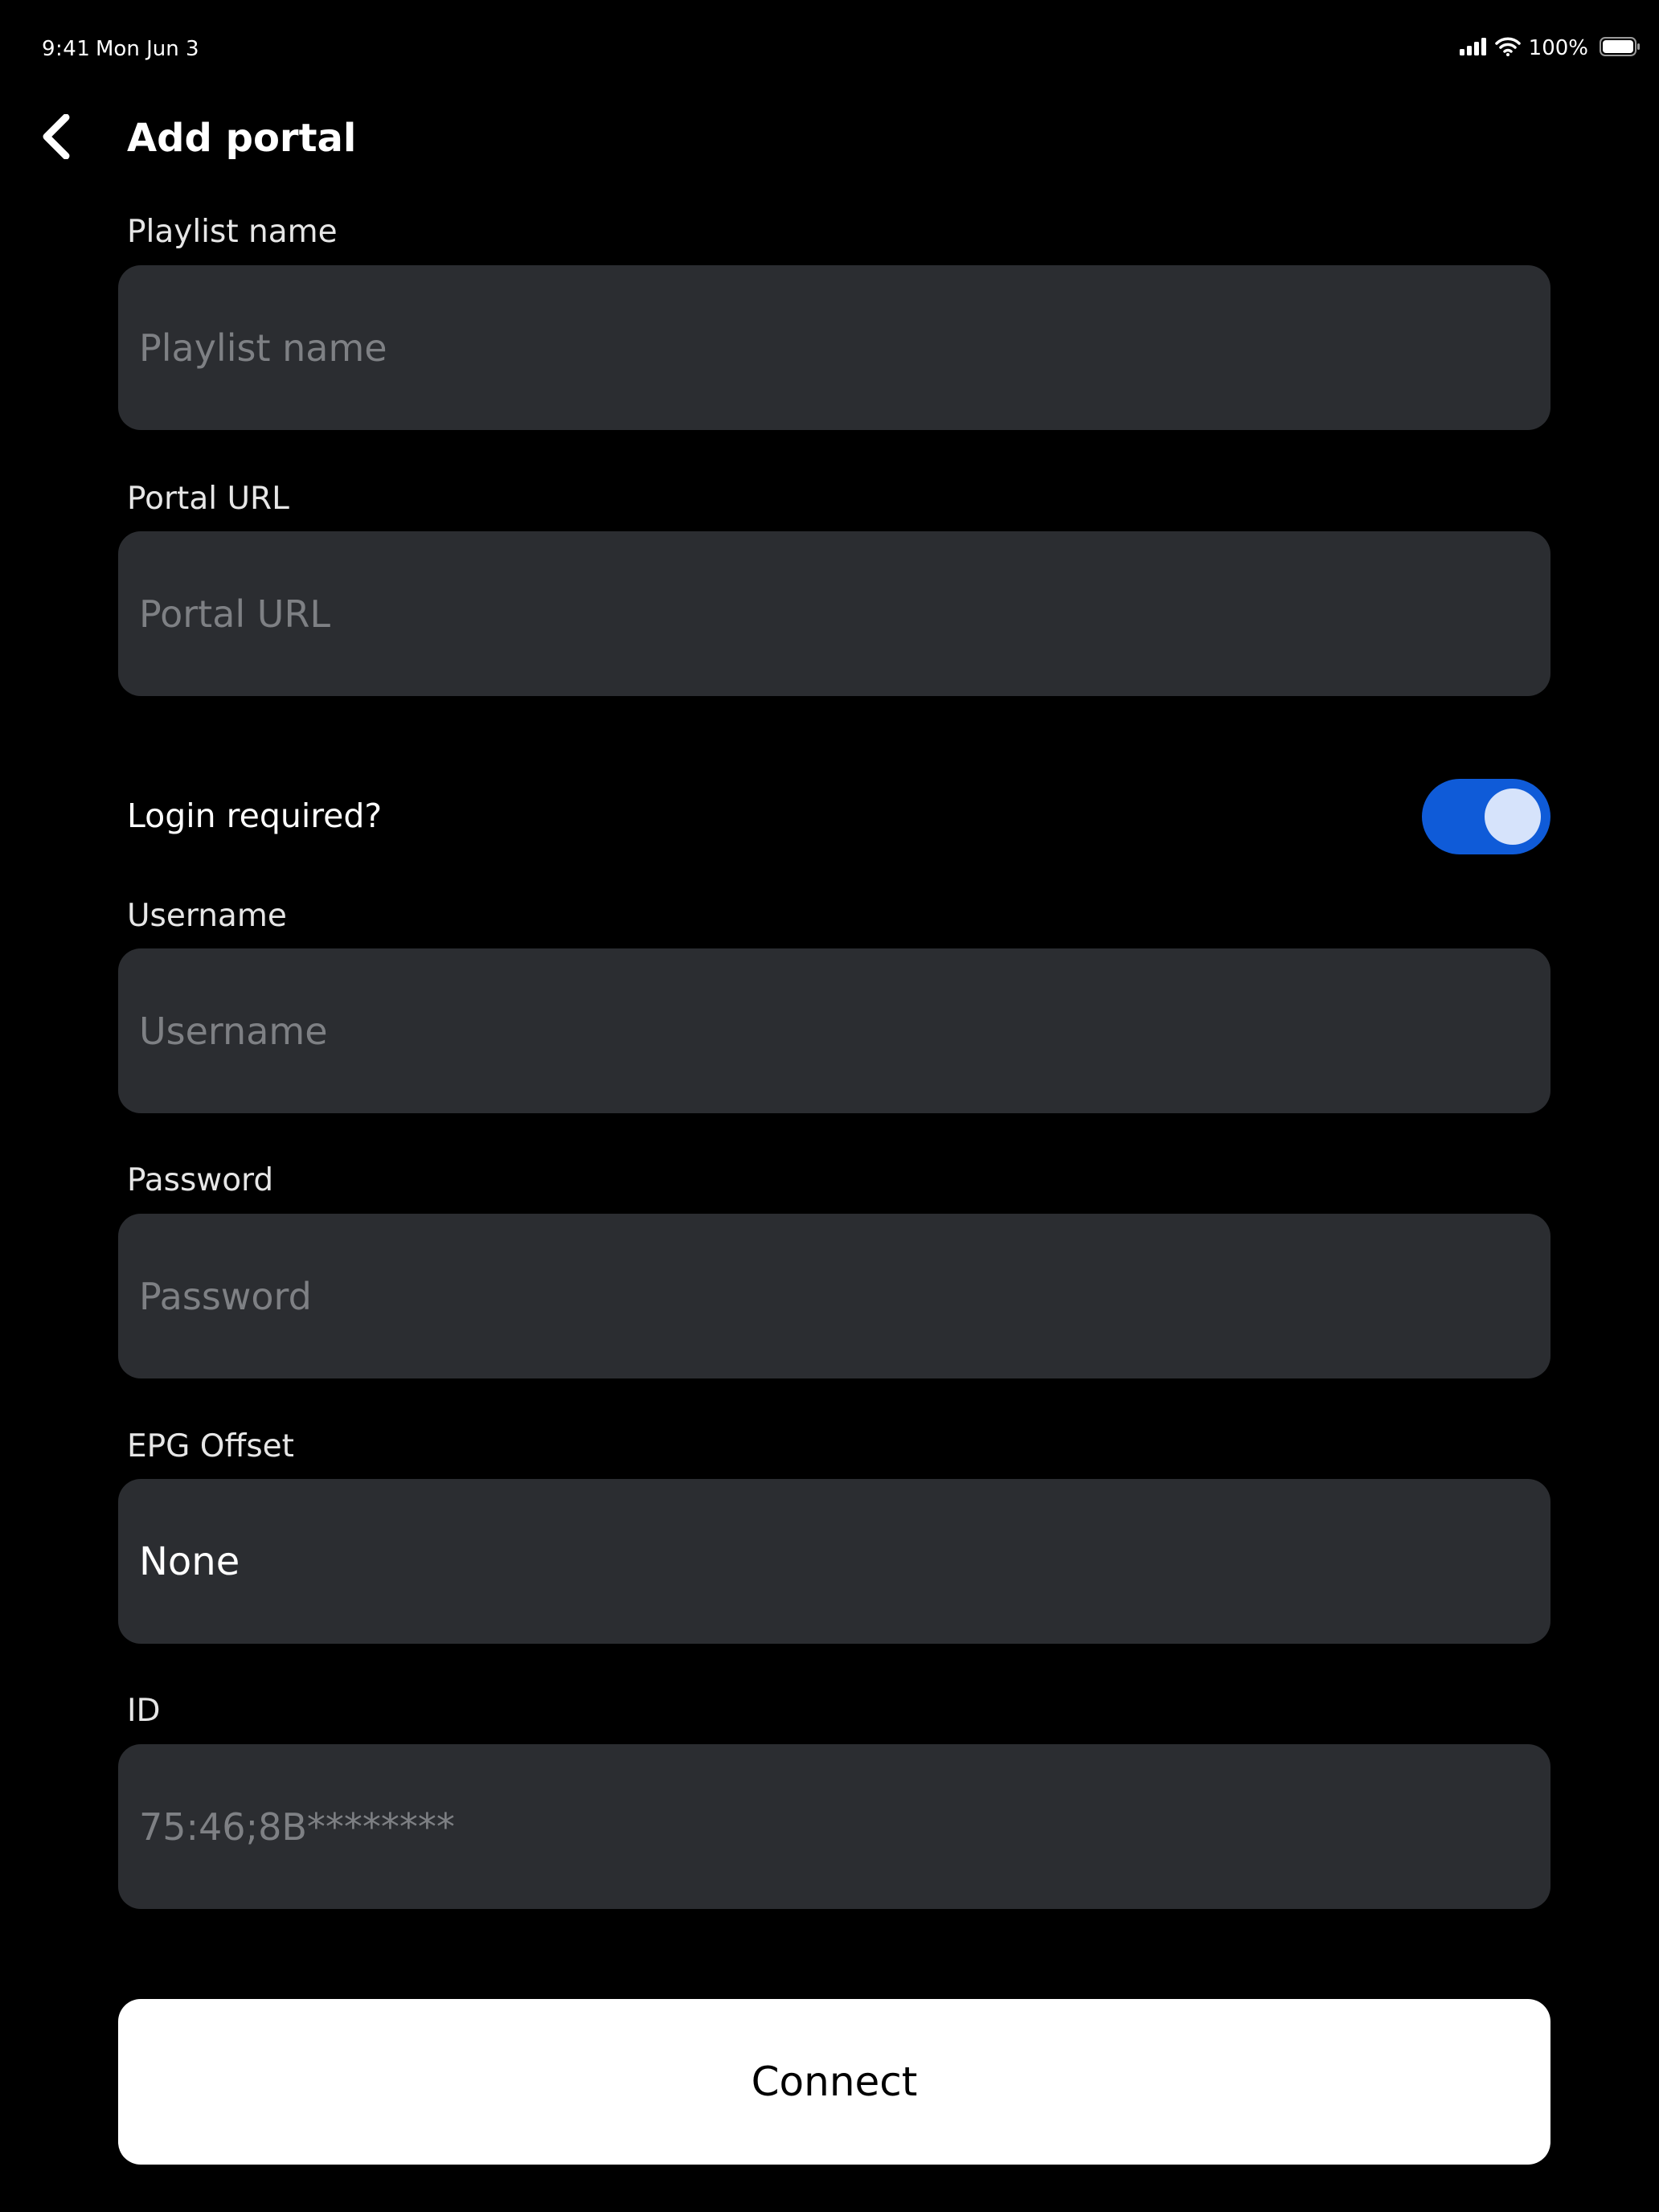 The image size is (1659, 2212). I want to click on username-field, so click(834, 1030).